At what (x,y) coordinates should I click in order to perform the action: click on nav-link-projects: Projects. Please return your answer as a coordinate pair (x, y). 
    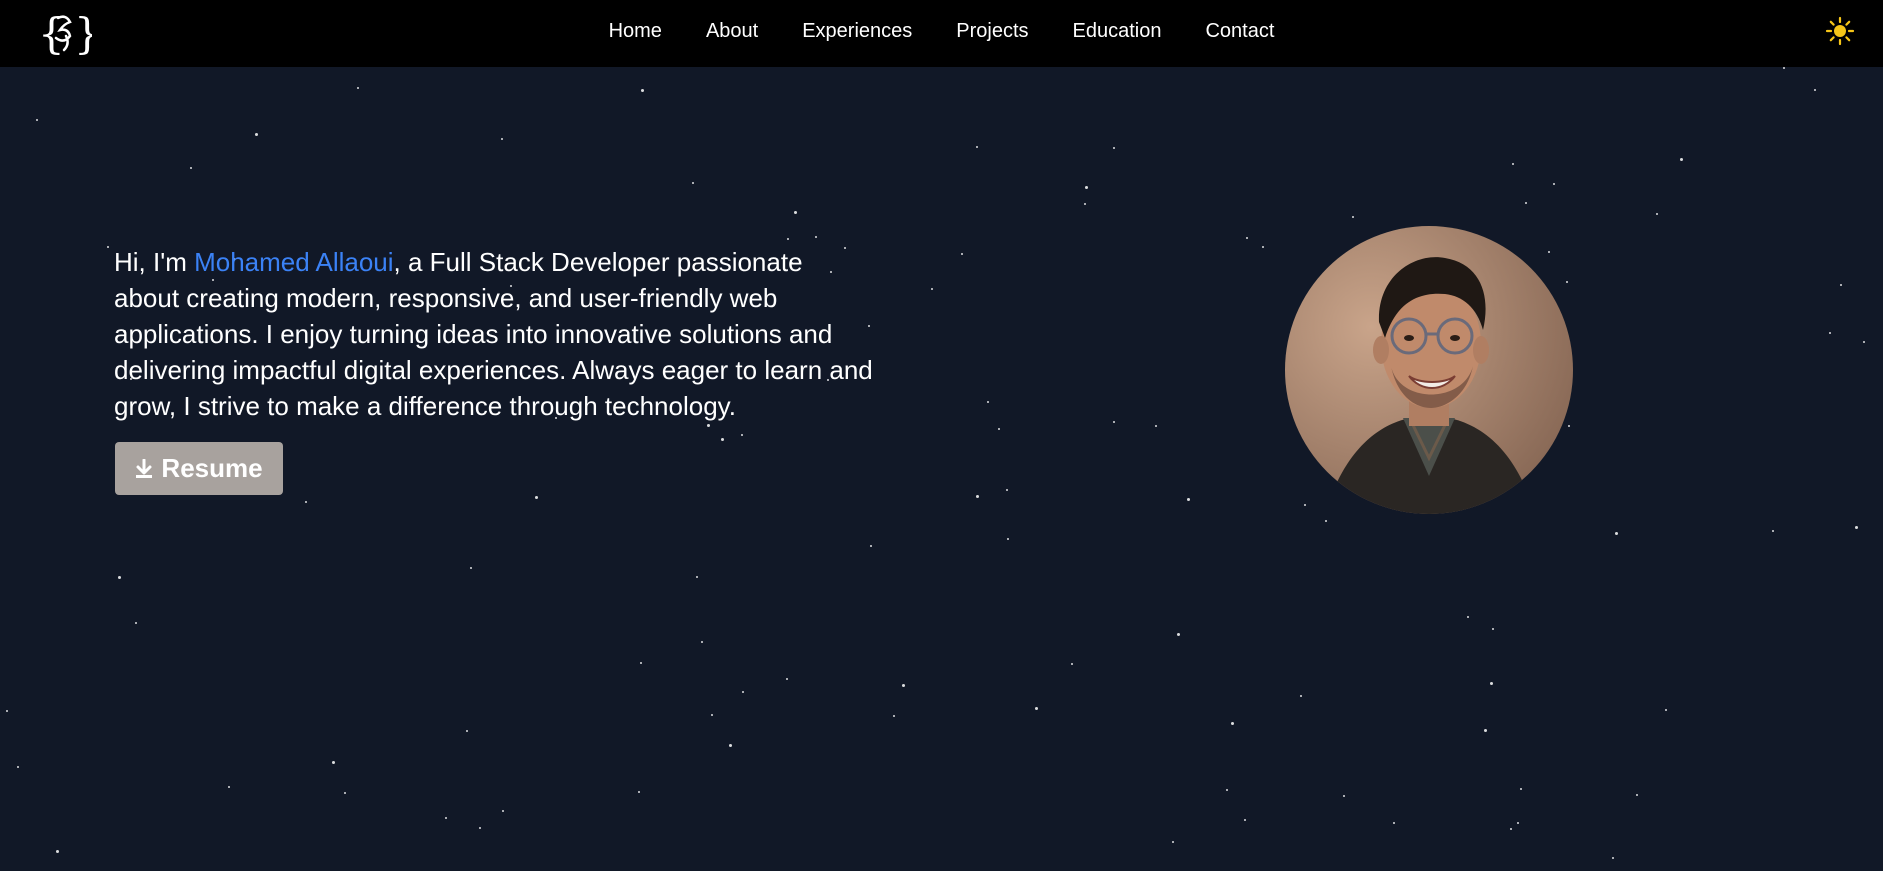
    Looking at the image, I should click on (992, 31).